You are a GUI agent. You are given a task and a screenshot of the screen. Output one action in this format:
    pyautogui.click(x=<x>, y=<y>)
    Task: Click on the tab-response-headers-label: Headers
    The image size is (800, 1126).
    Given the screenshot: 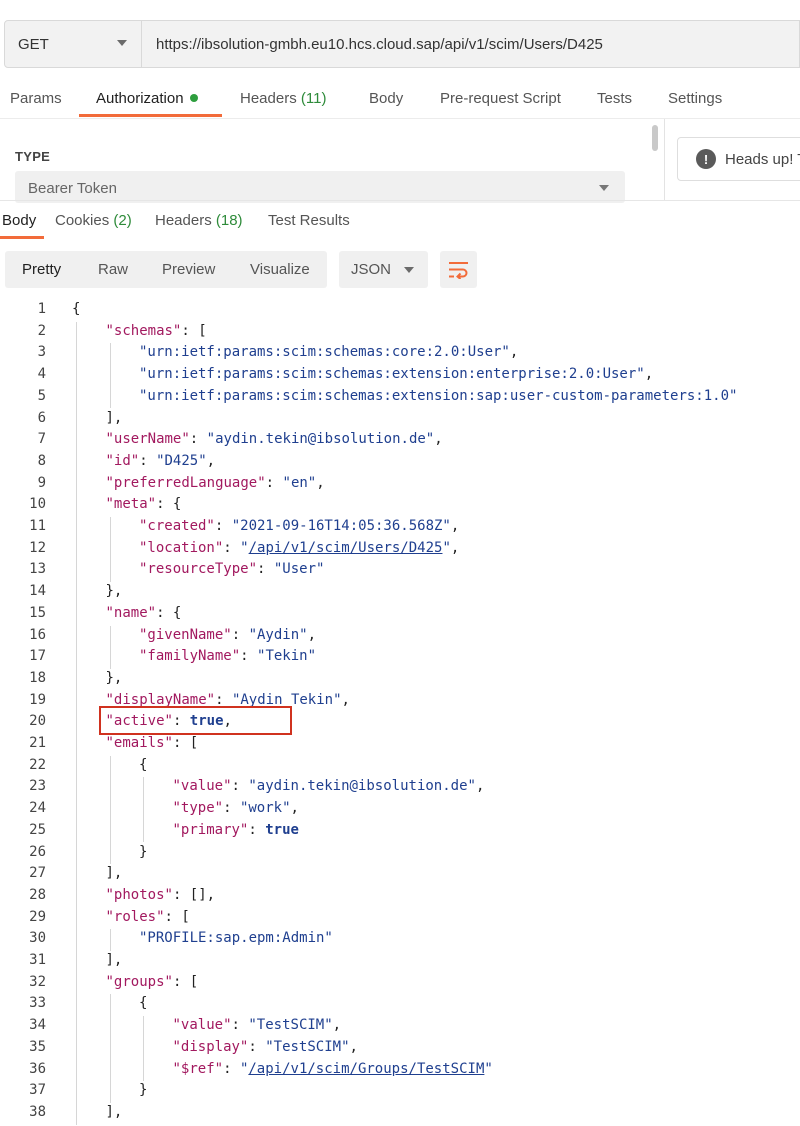 What is the action you would take?
    pyautogui.click(x=183, y=220)
    